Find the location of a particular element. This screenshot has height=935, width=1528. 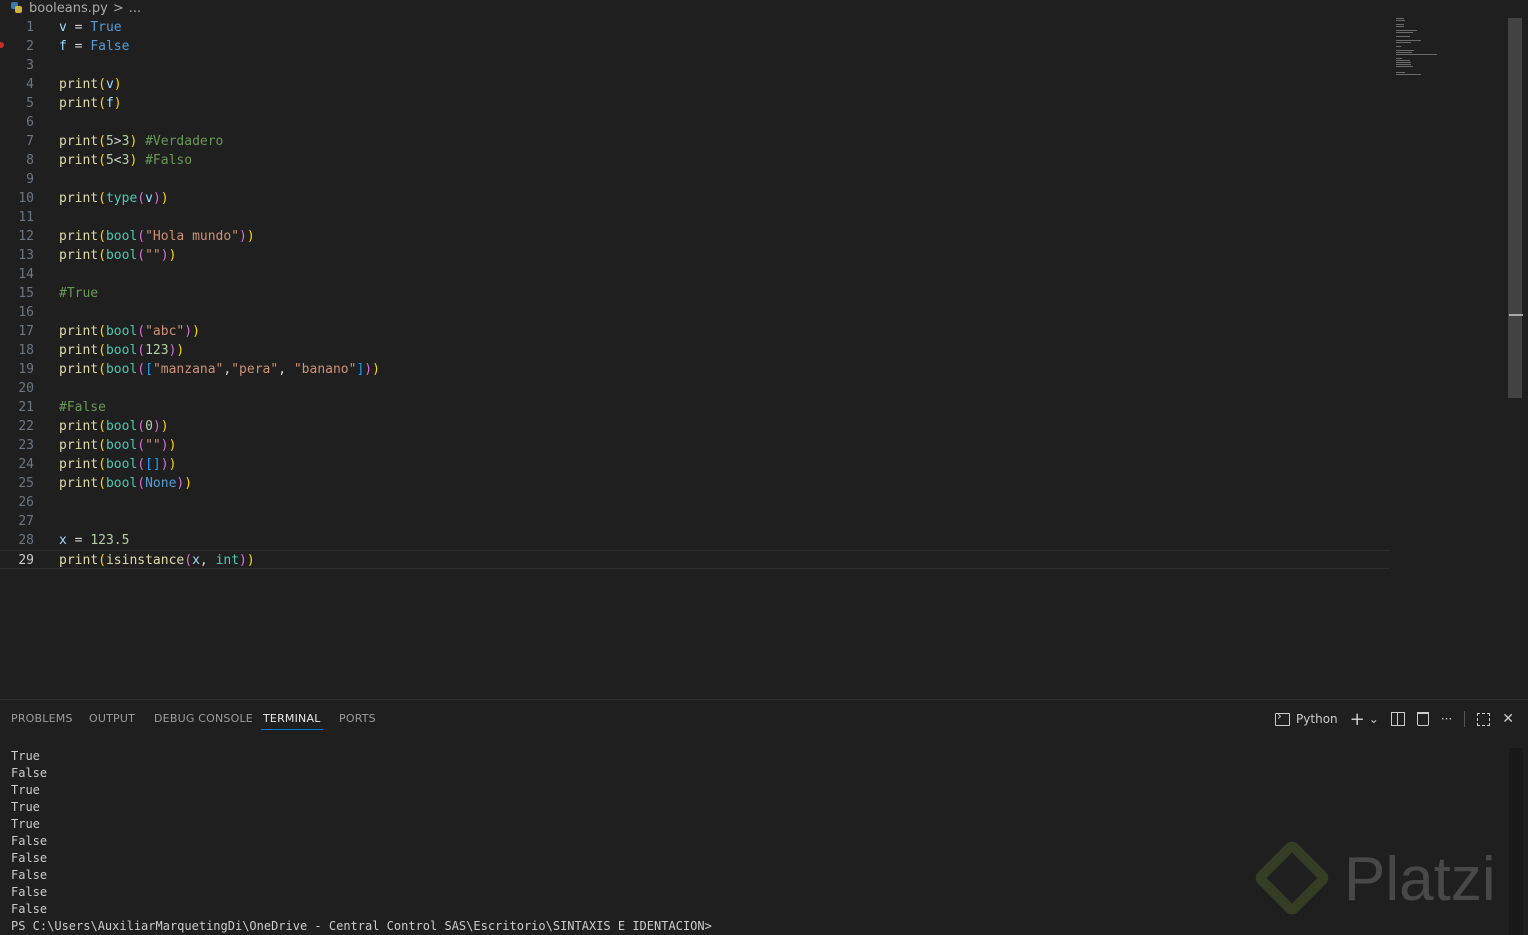

code-line: 20 is located at coordinates (695, 388).